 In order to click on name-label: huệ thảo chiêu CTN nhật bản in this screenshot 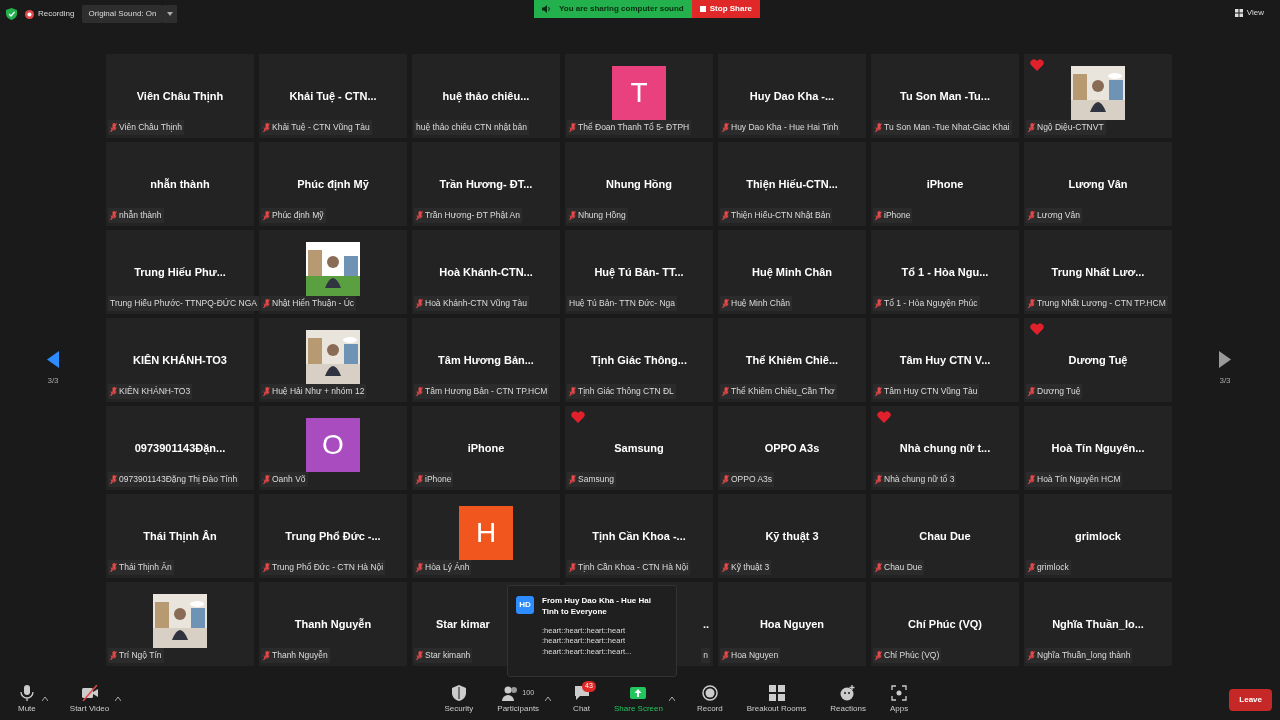, I will do `click(472, 127)`.